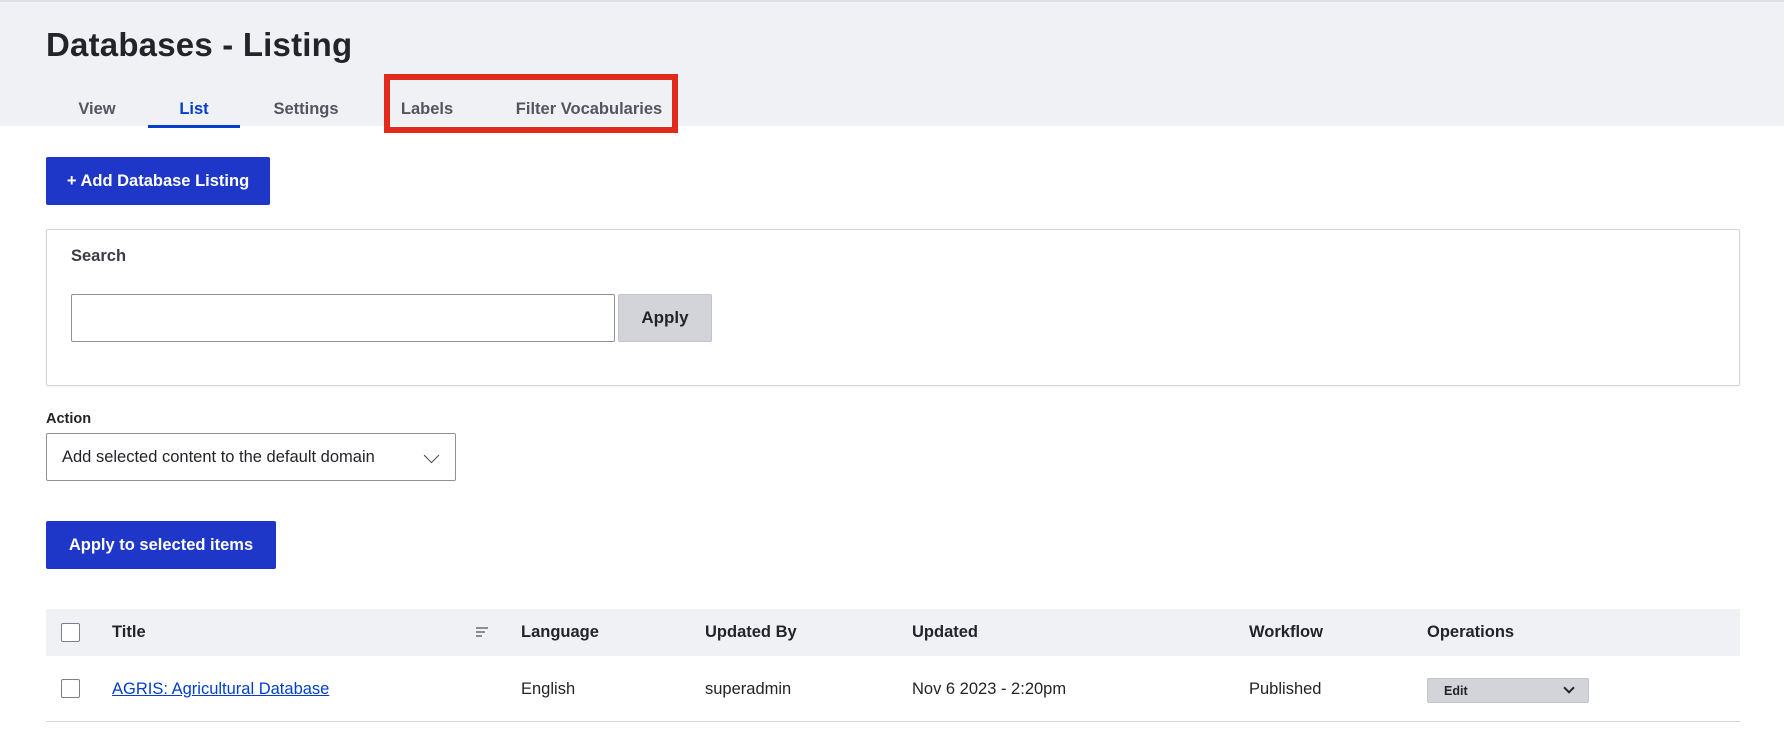 This screenshot has width=1784, height=733. I want to click on tab-settings: Settings, so click(306, 109).